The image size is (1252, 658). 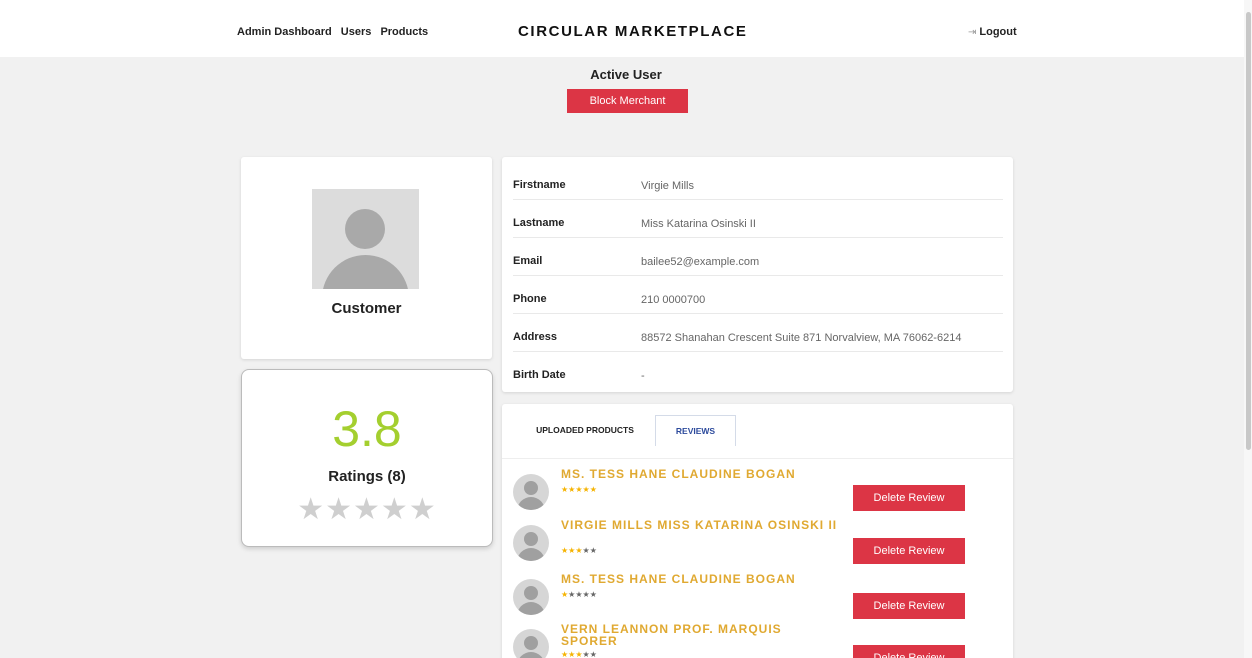 What do you see at coordinates (539, 375) in the screenshot?
I see `info-label: Birth Date` at bounding box center [539, 375].